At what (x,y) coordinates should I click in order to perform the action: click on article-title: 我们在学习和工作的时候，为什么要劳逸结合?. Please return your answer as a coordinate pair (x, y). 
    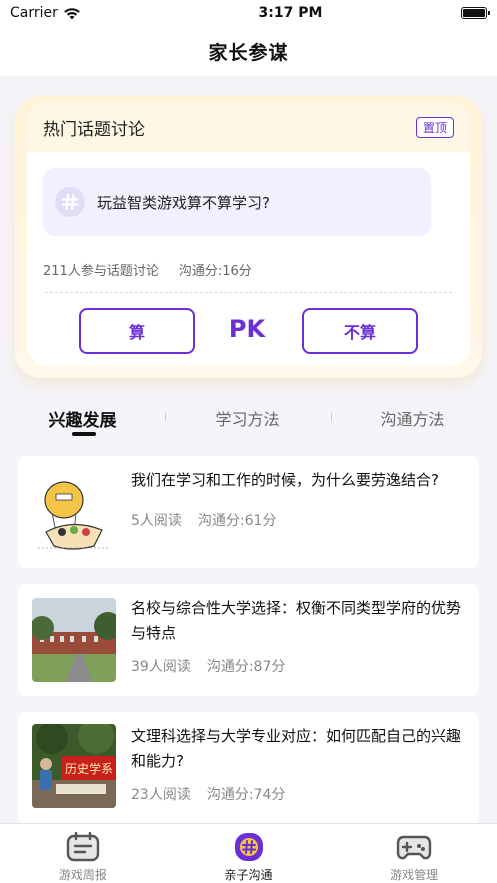
    Looking at the image, I should click on (285, 480).